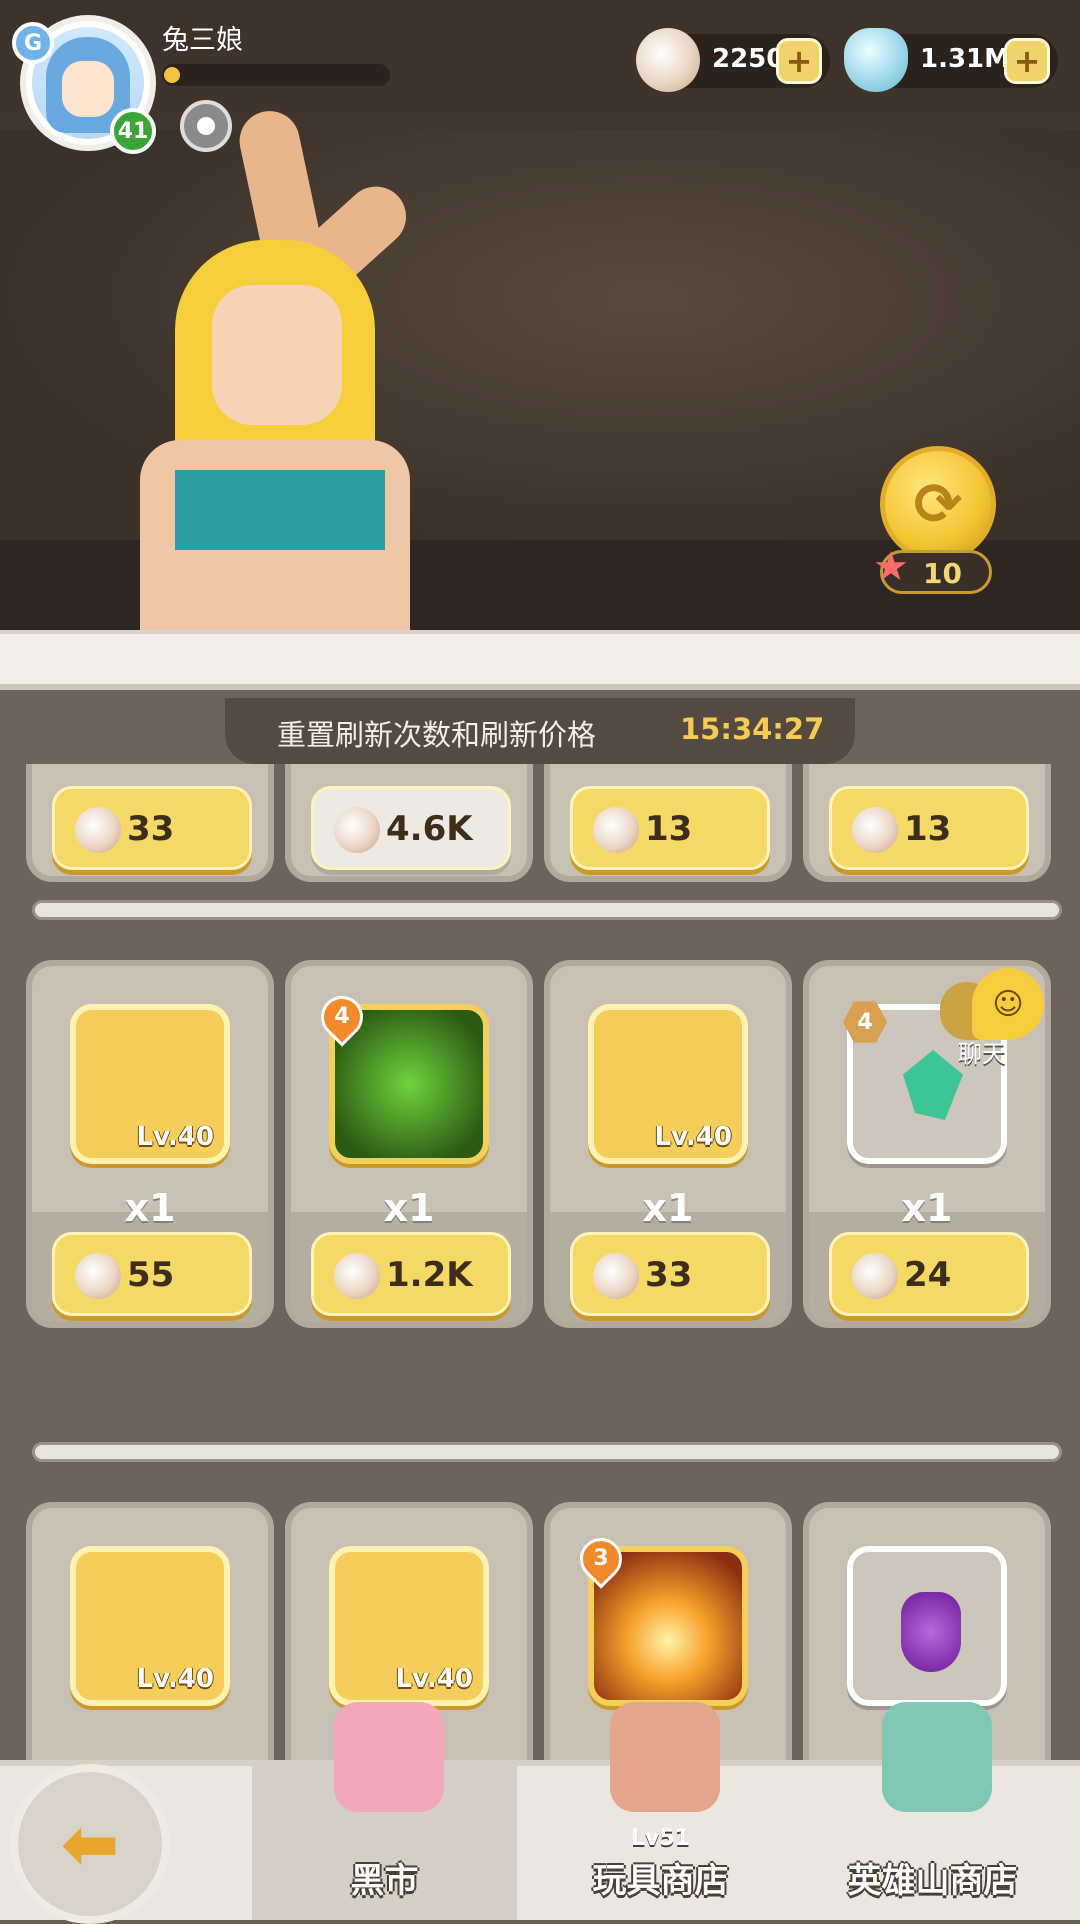 Image resolution: width=1080 pixels, height=1924 pixels. Describe the element at coordinates (411, 1274) in the screenshot. I see `price-button: 1.2K` at that location.